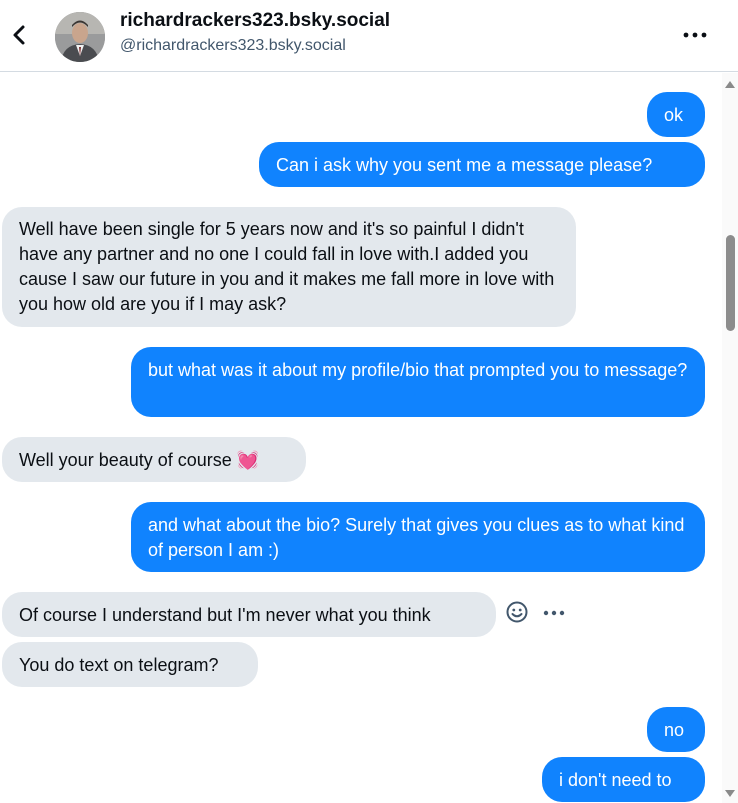 This screenshot has height=803, width=738. What do you see at coordinates (233, 45) in the screenshot?
I see `profile-handle: @richardrackers323.bsky.social` at bounding box center [233, 45].